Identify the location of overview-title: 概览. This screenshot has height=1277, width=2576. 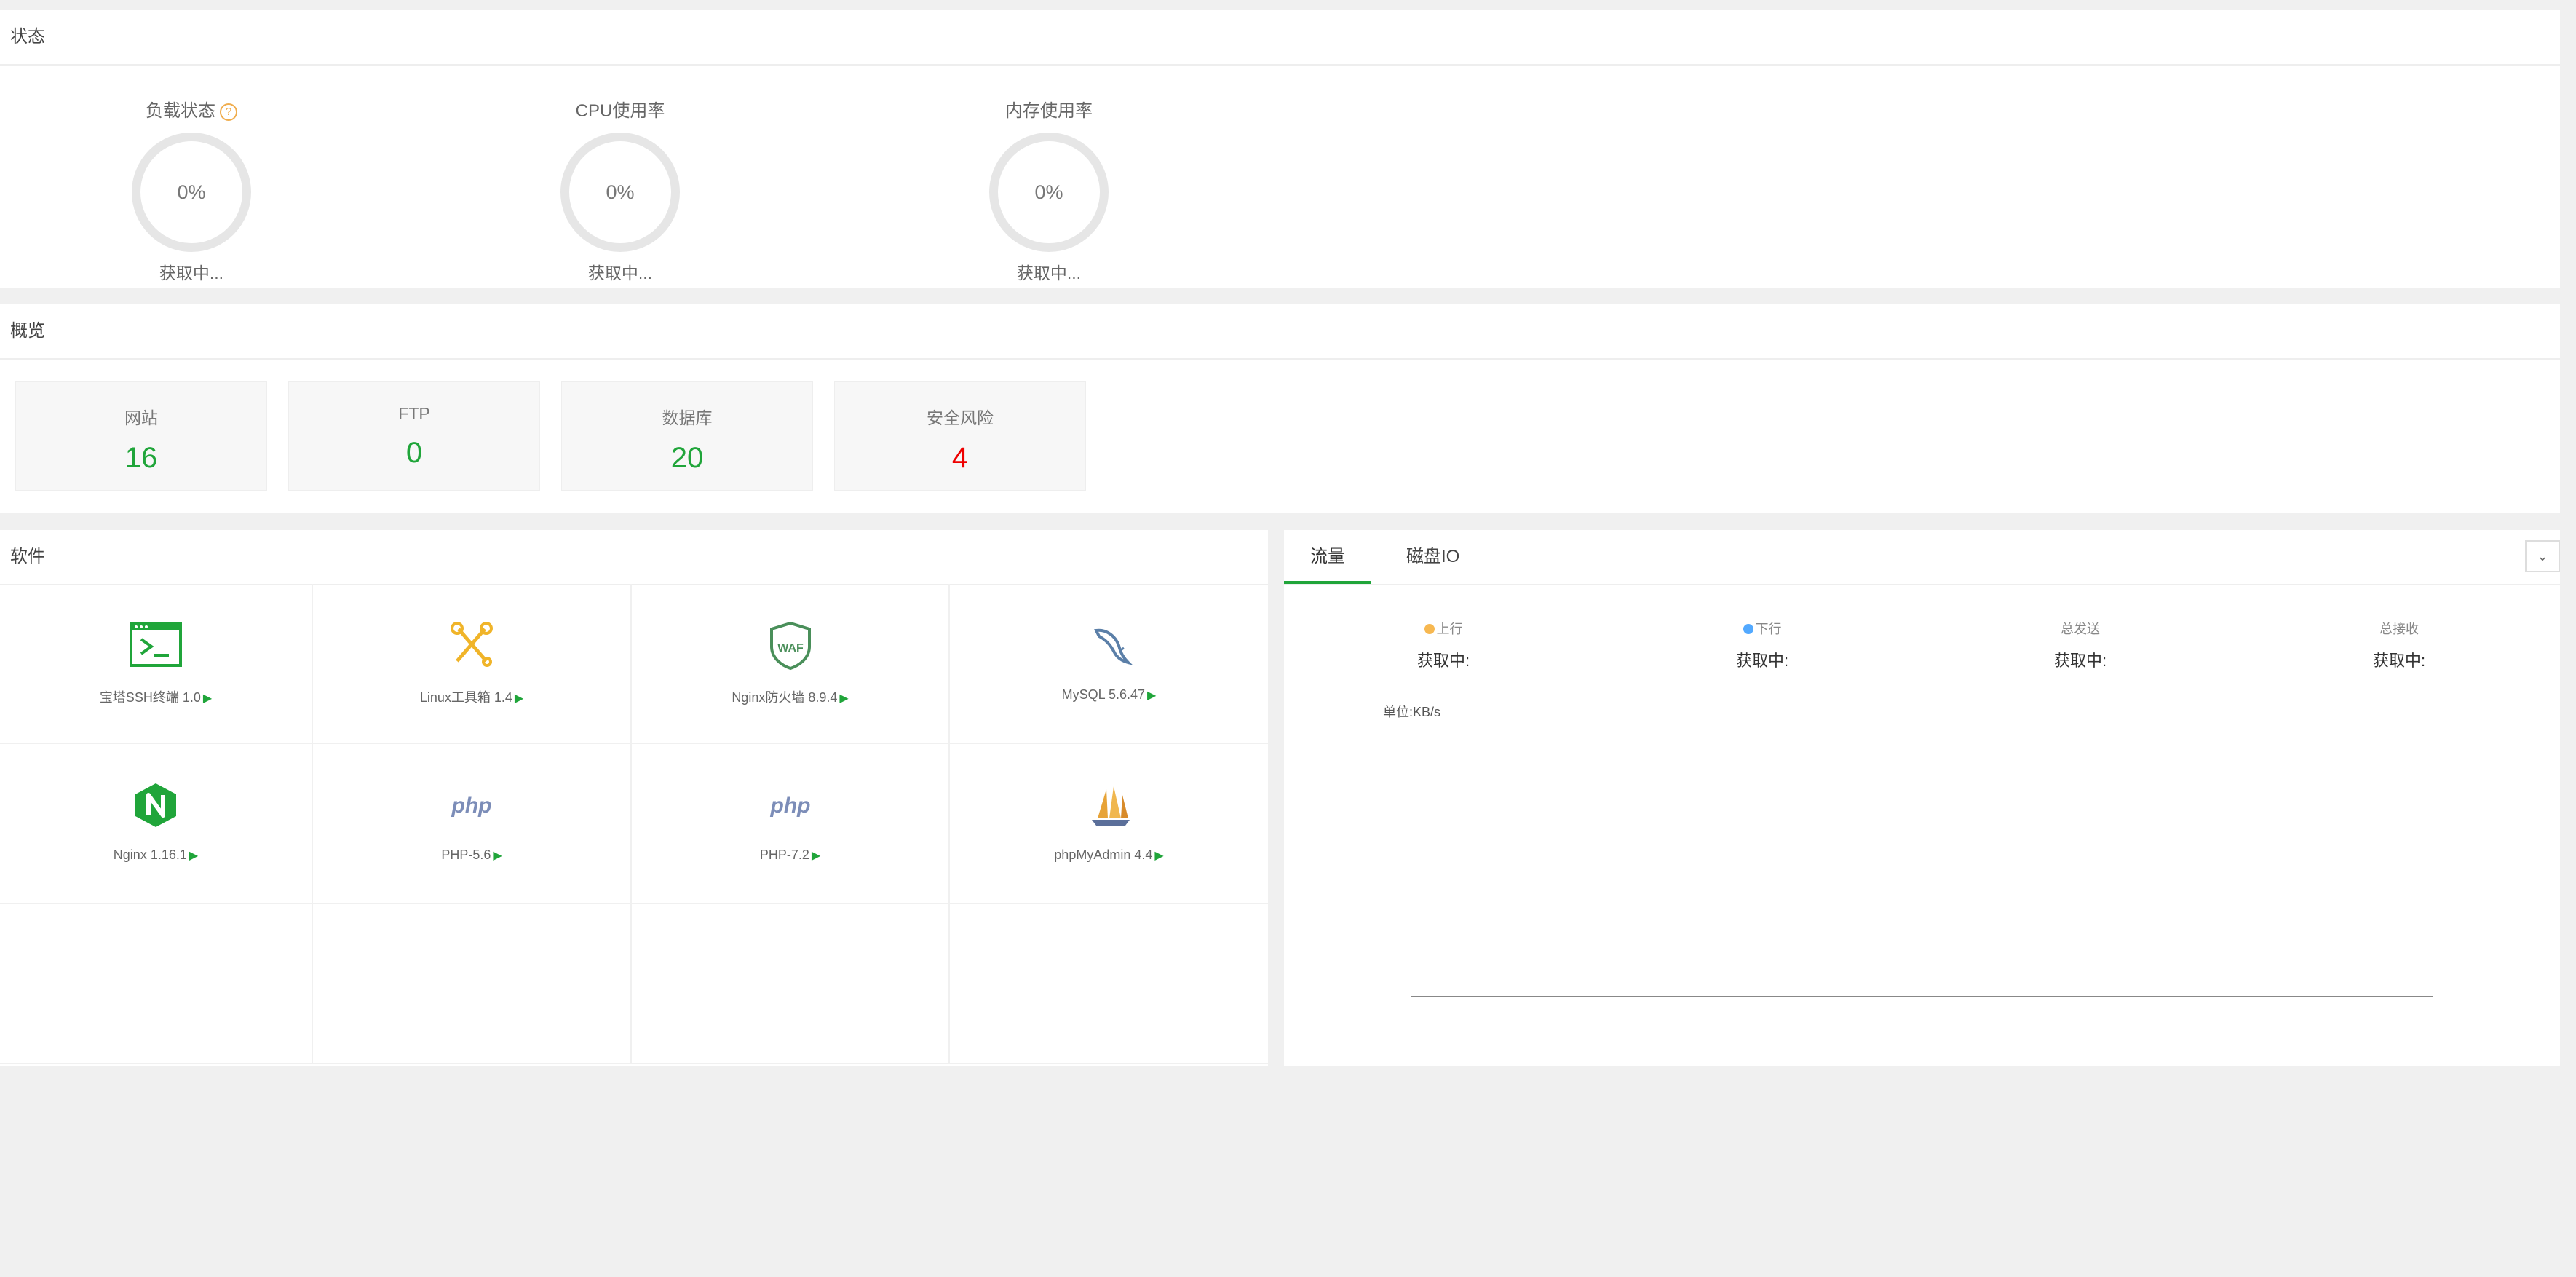
(1280, 332).